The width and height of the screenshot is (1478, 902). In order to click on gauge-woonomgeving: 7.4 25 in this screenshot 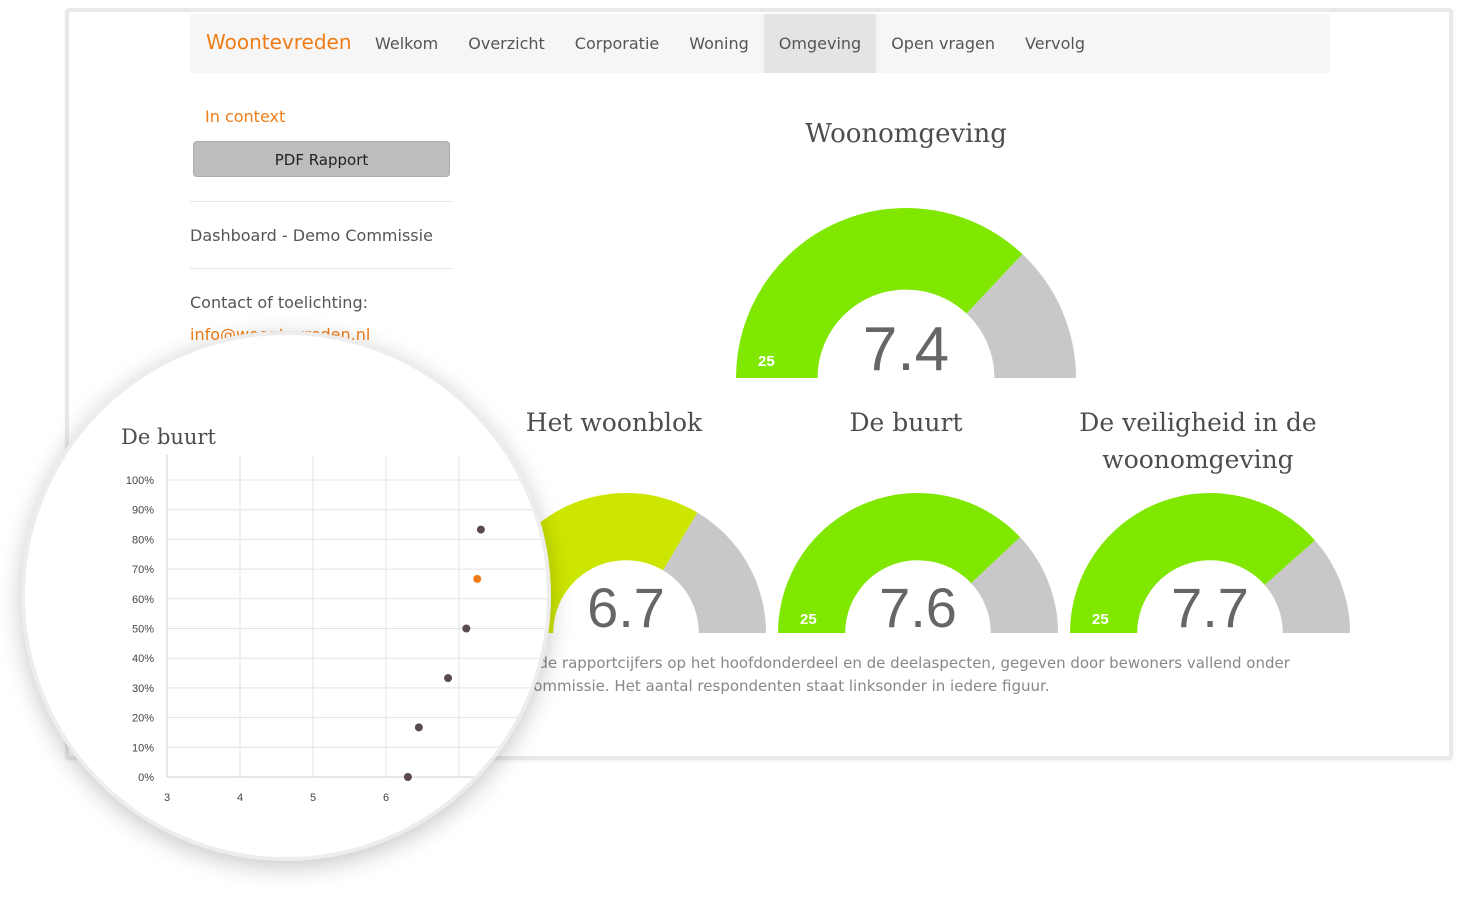, I will do `click(906, 295)`.